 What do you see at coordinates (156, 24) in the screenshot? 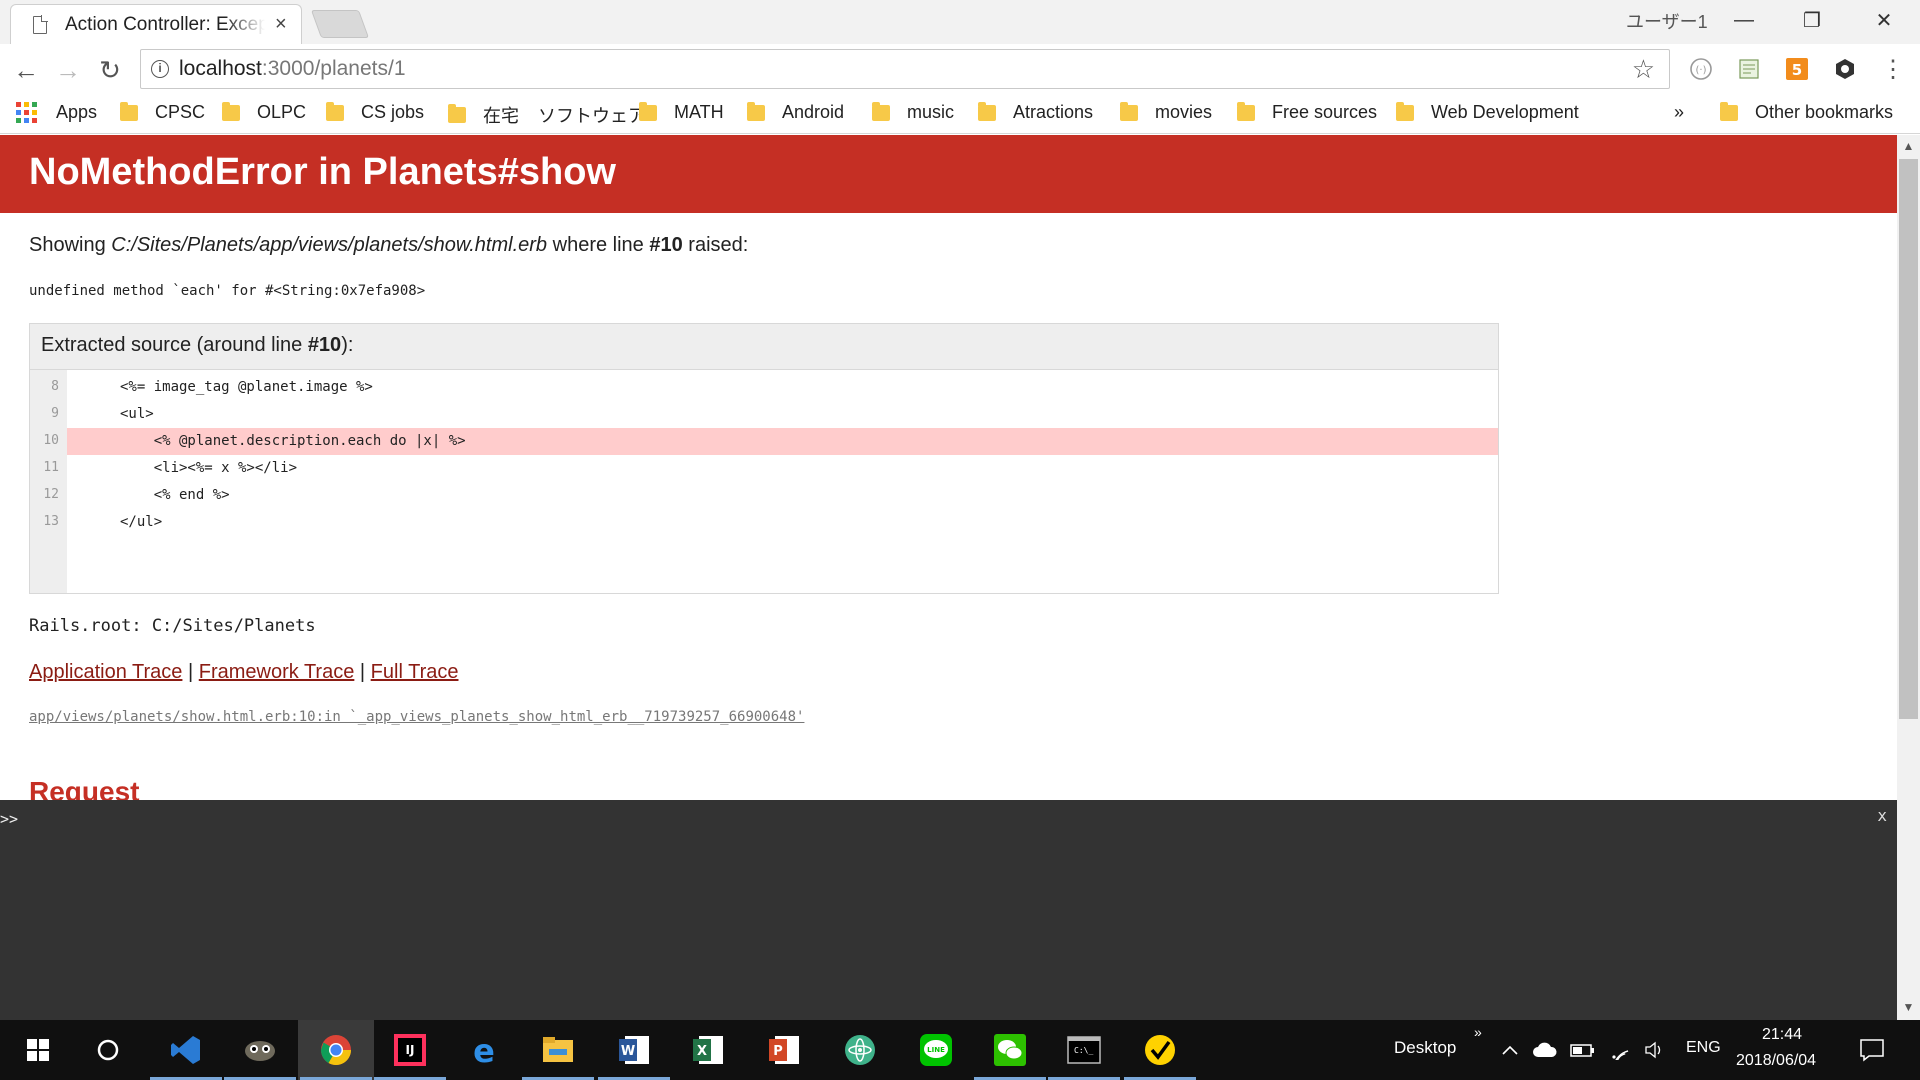
I see `browser-tab: Action Controller: Exception caught ×` at bounding box center [156, 24].